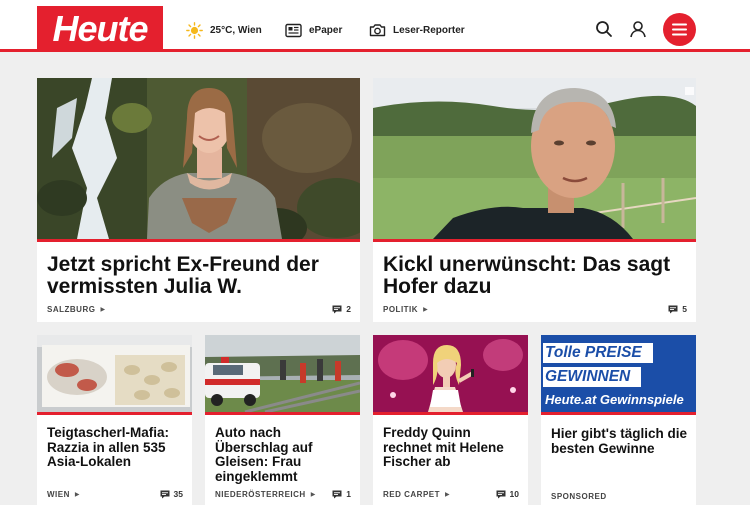 This screenshot has width=750, height=505. Describe the element at coordinates (58, 494) in the screenshot. I see `category-label: WIEN` at that location.